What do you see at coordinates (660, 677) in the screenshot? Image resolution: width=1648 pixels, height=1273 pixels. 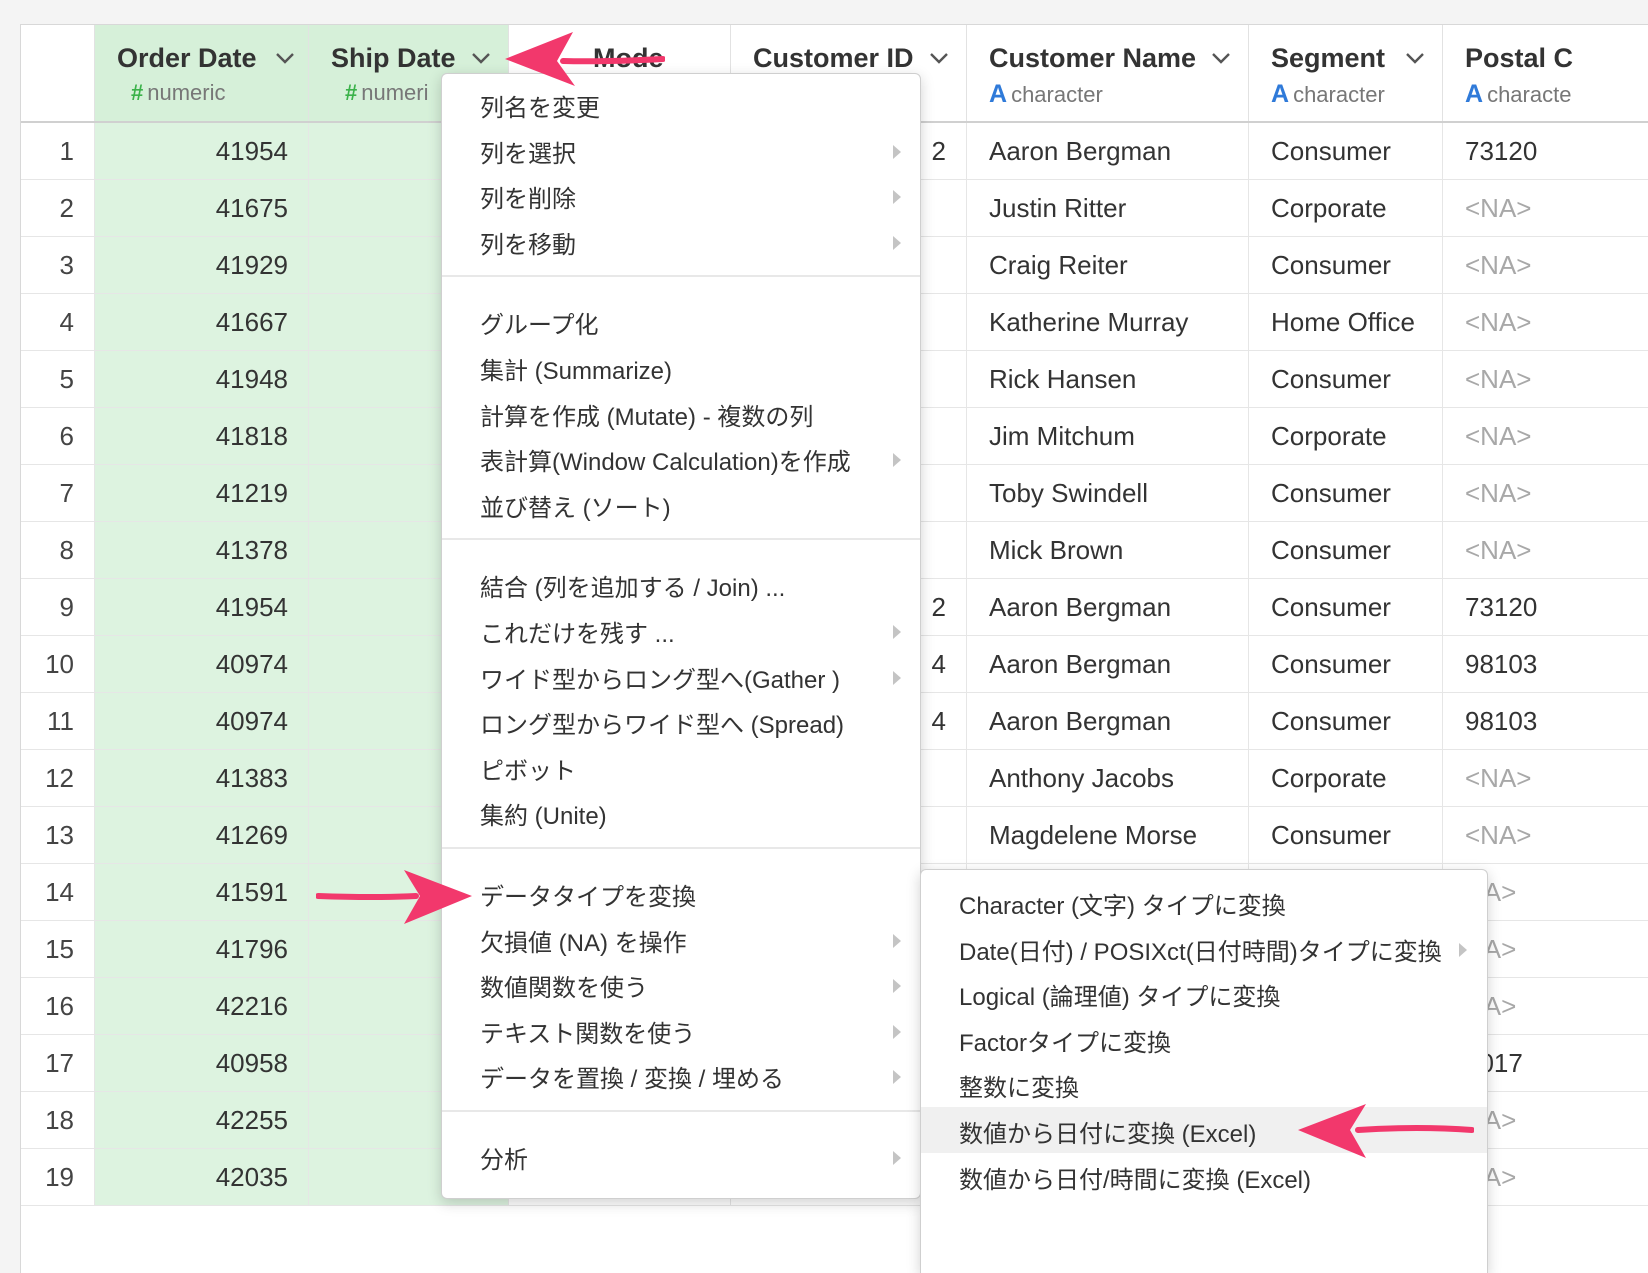 I see `menu-item: ワイド型からロング型へ(Gather )` at bounding box center [660, 677].